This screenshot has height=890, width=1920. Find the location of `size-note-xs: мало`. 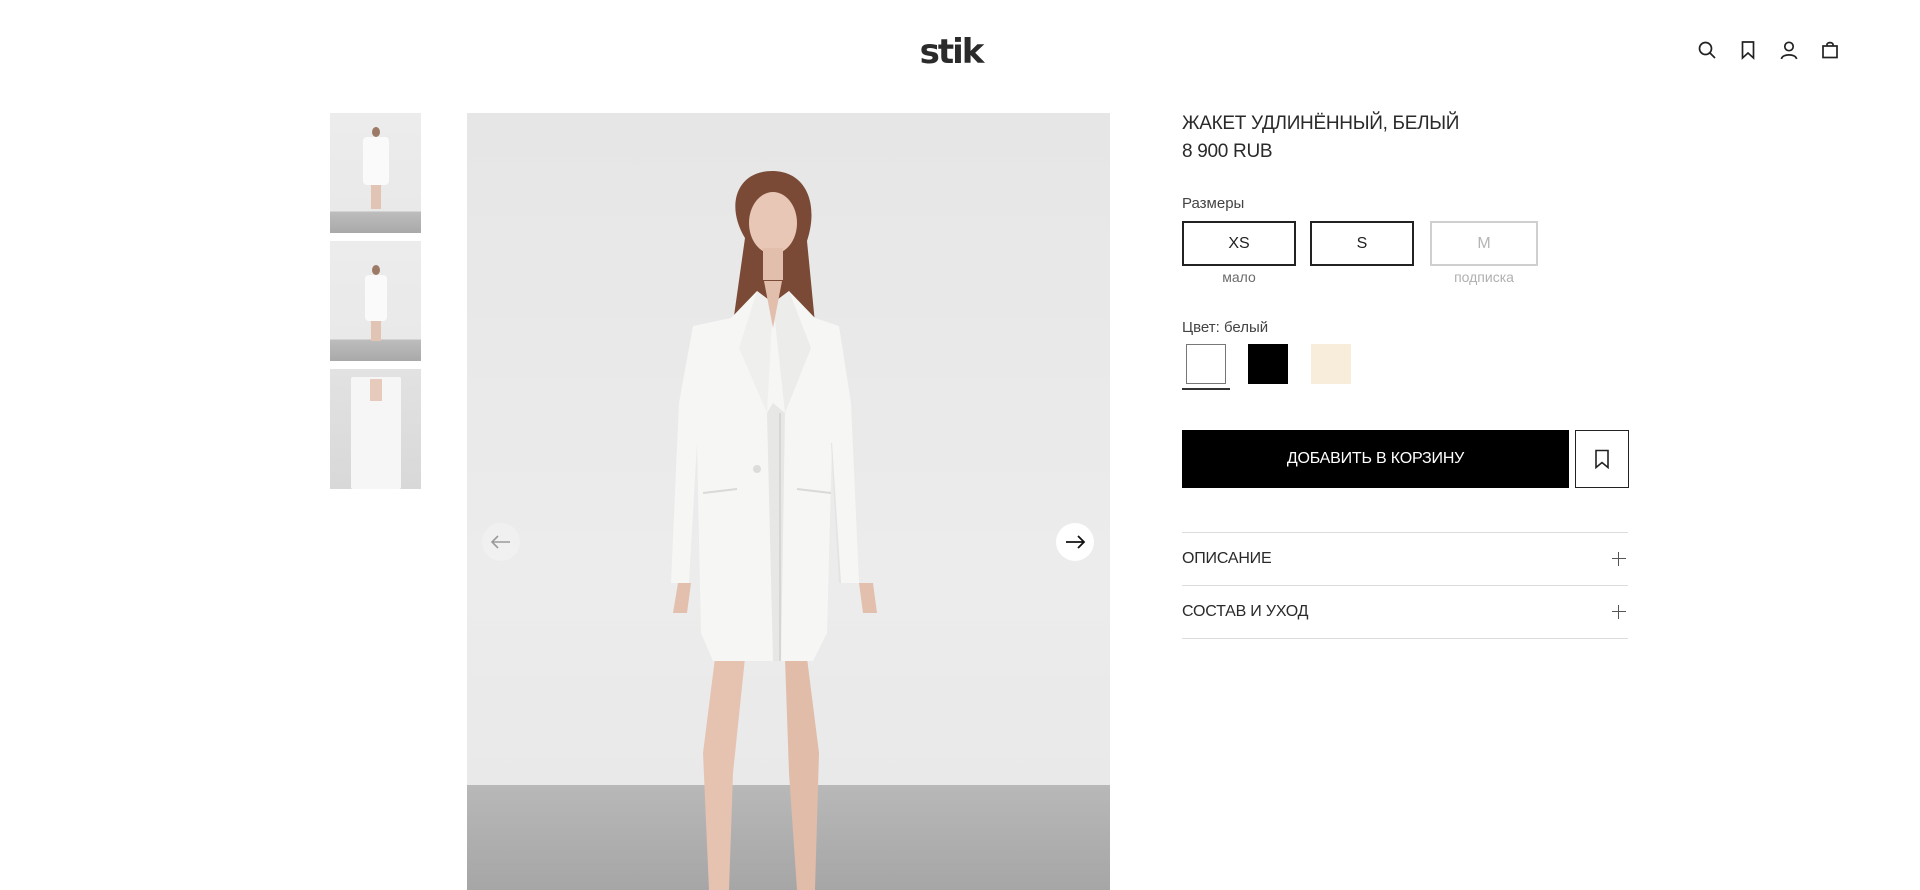

size-note-xs: мало is located at coordinates (1239, 277).